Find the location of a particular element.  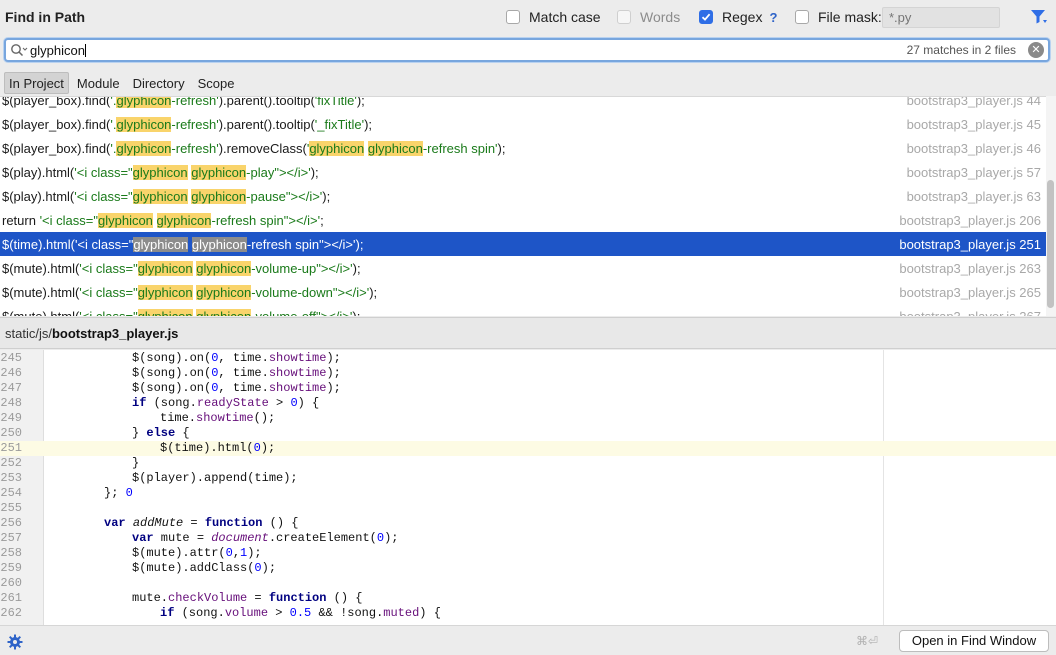

code-line: 261 mute.checkVolume = function () { is located at coordinates (528, 598).